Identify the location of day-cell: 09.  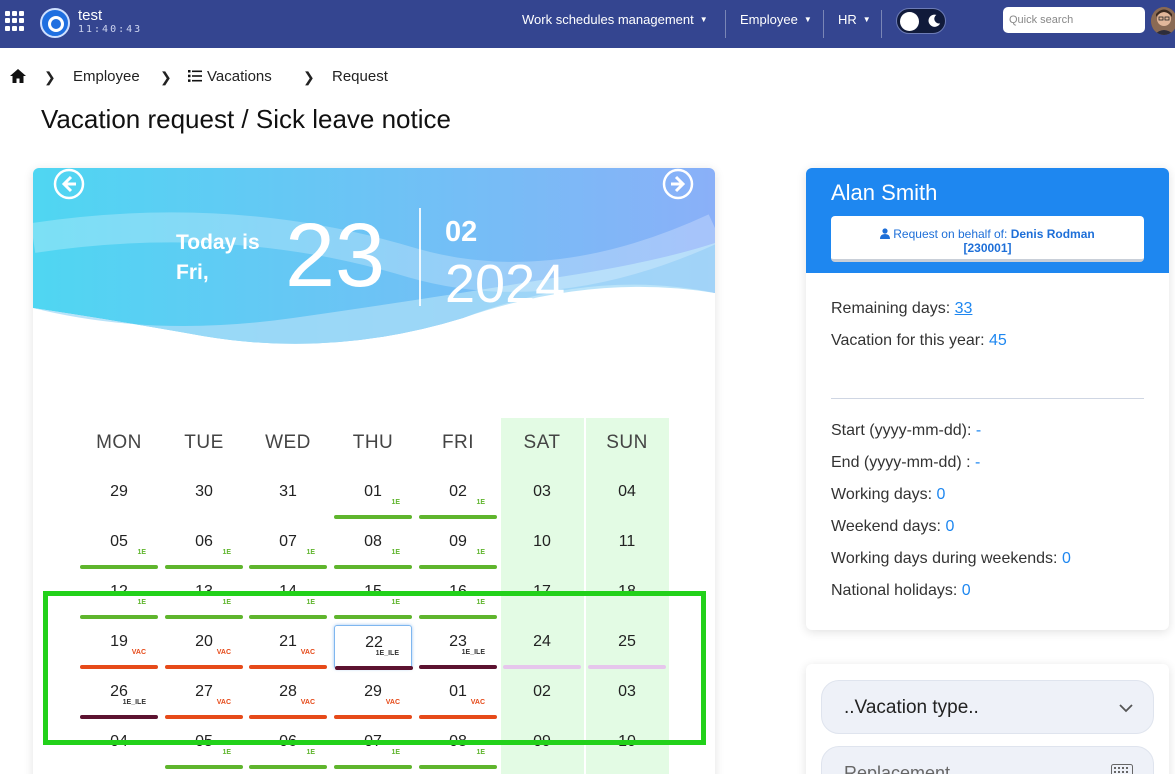
(542, 747).